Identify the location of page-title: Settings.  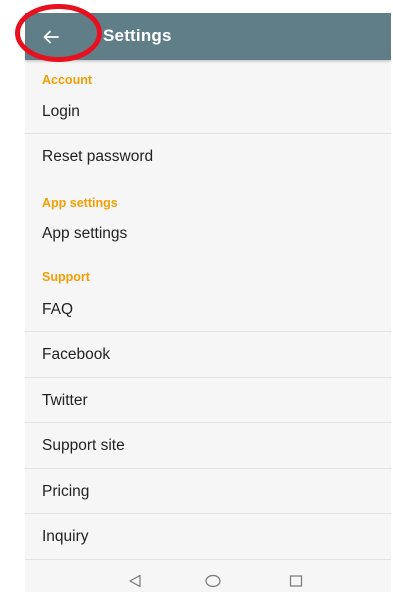
(137, 35).